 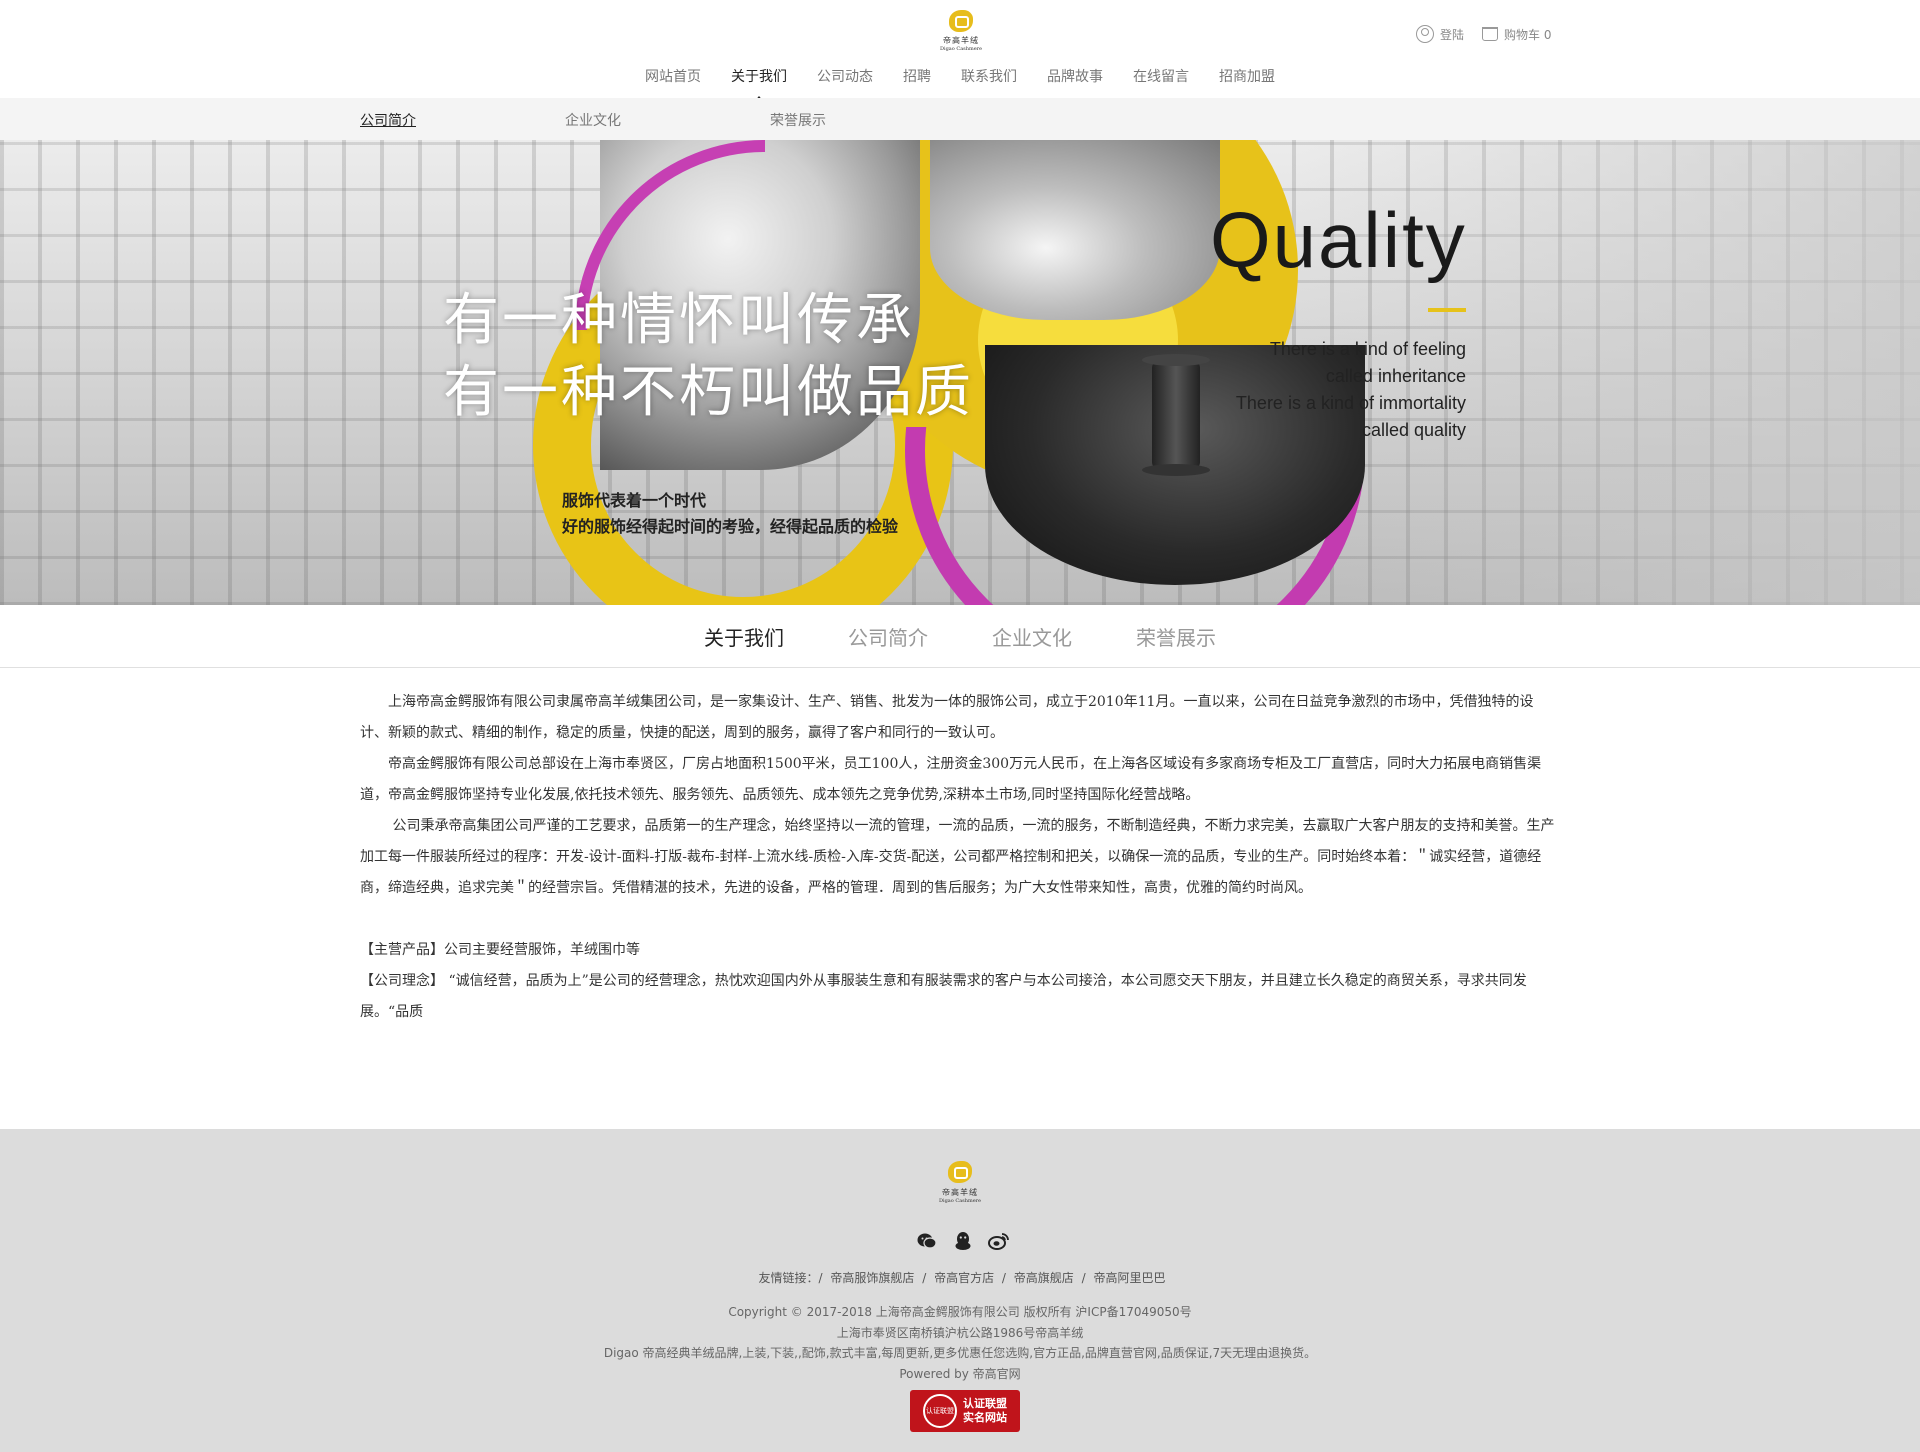 I want to click on footer-logo-en: Digao Cashmere, so click(x=960, y=1201).